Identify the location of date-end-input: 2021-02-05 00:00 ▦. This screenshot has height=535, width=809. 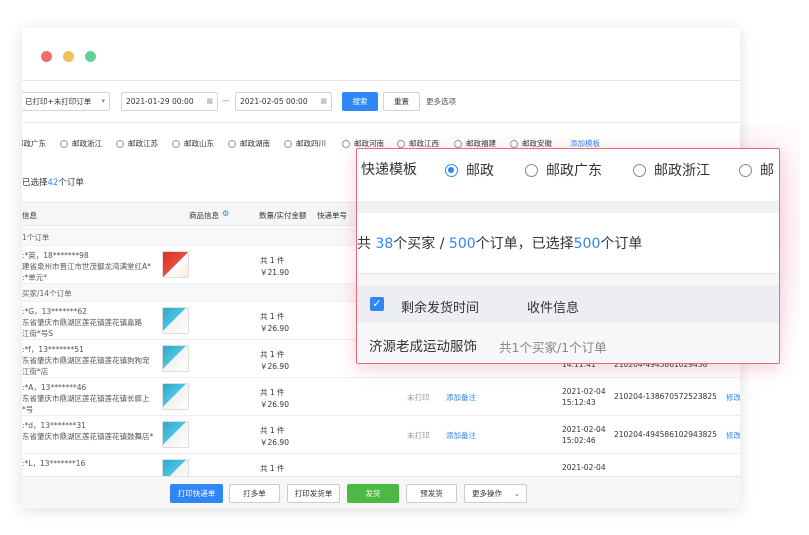
(283, 101).